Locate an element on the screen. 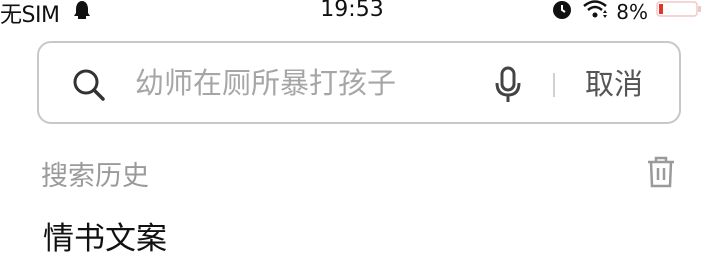 The image size is (704, 266). status-right: 8% is located at coordinates (626, 13).